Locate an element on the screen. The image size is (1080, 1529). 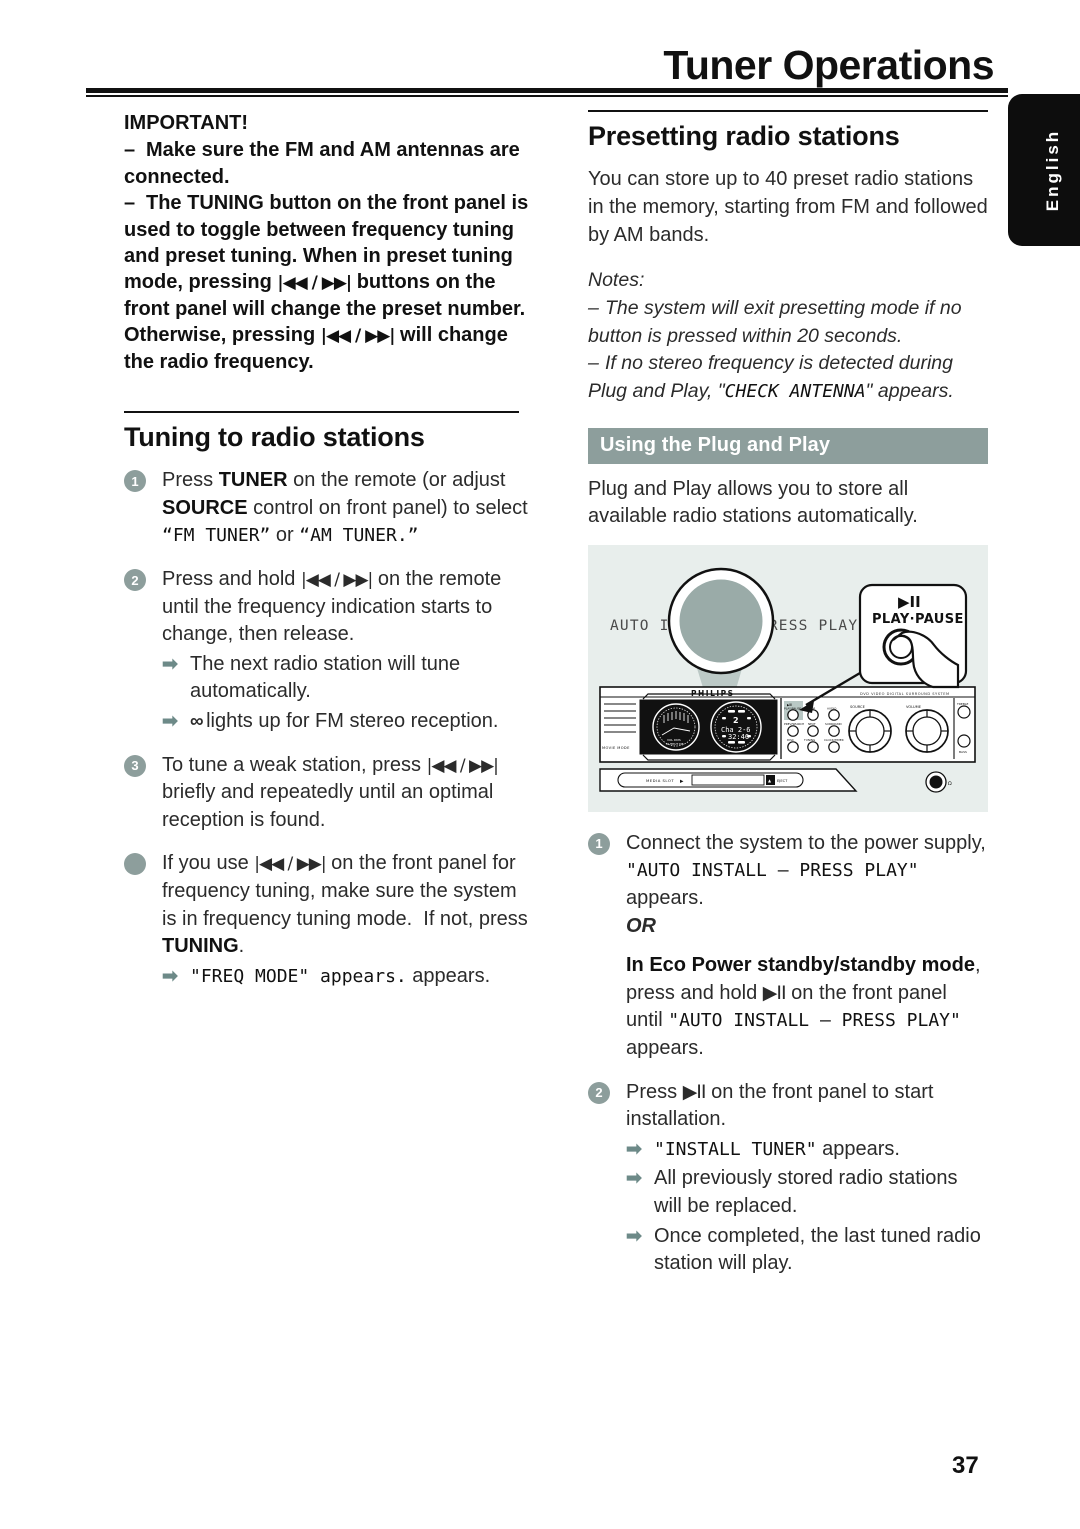
svg-text: SOURCE is located at coordinates (858, 707).